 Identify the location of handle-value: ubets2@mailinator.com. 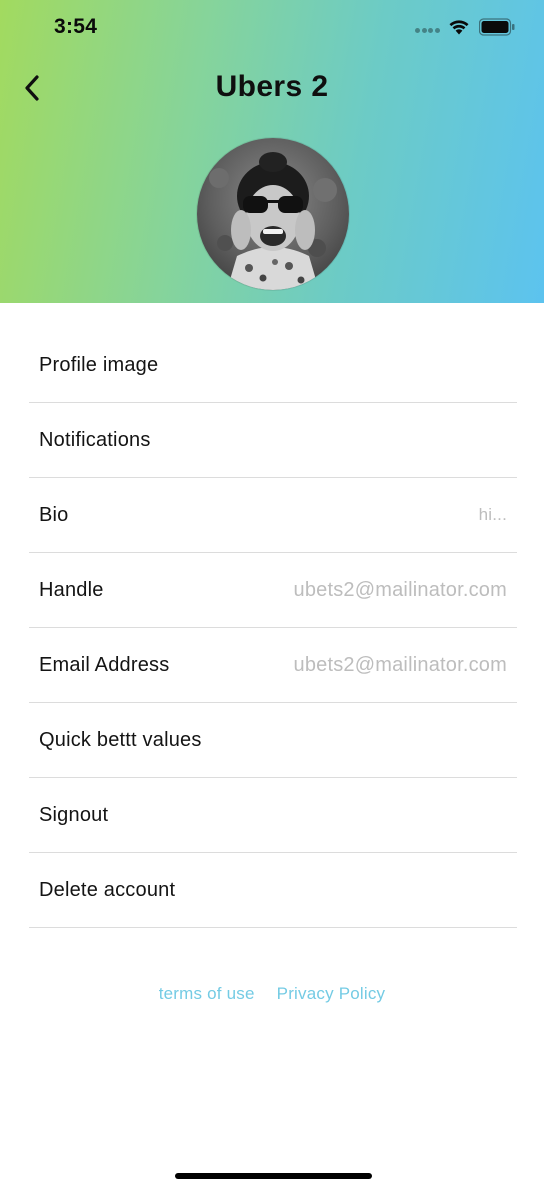
(400, 589).